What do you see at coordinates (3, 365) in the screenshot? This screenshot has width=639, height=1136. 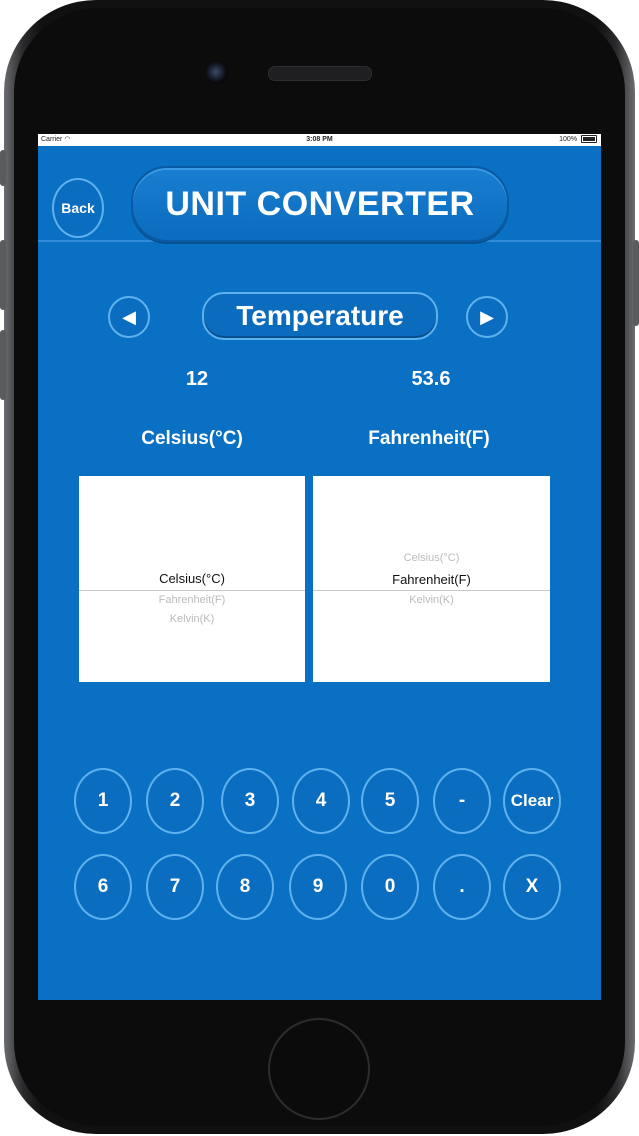 I see `volume-down-button` at bounding box center [3, 365].